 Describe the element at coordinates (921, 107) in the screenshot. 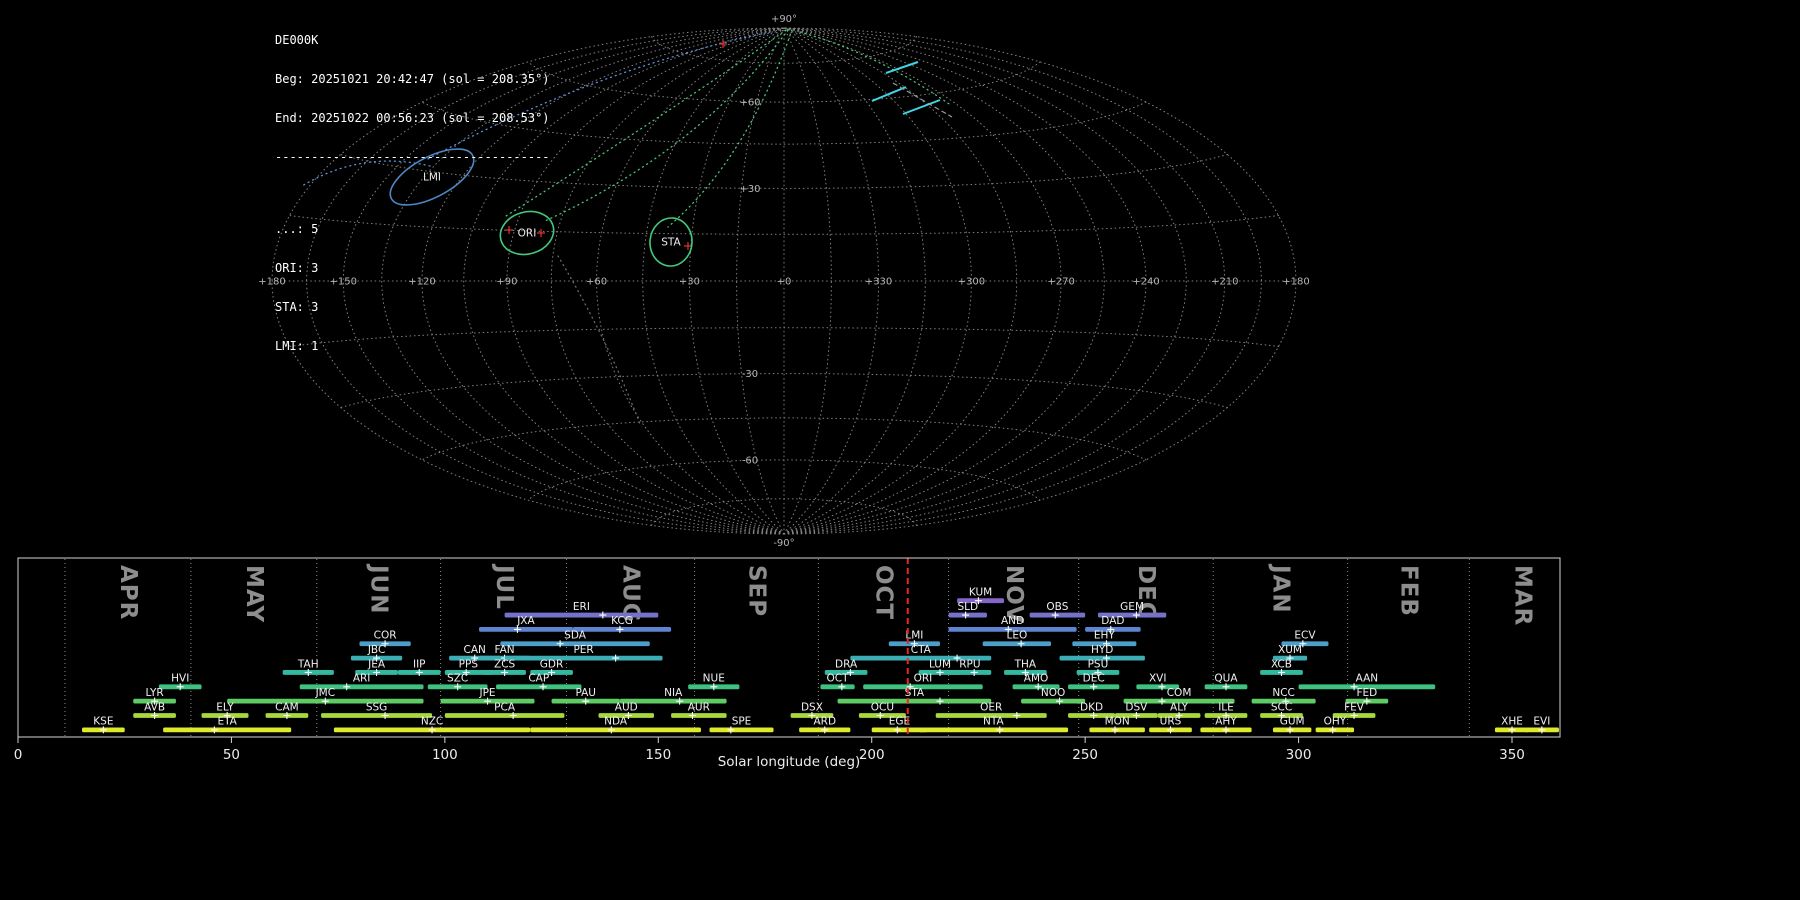

I see `meteor-streak` at that location.